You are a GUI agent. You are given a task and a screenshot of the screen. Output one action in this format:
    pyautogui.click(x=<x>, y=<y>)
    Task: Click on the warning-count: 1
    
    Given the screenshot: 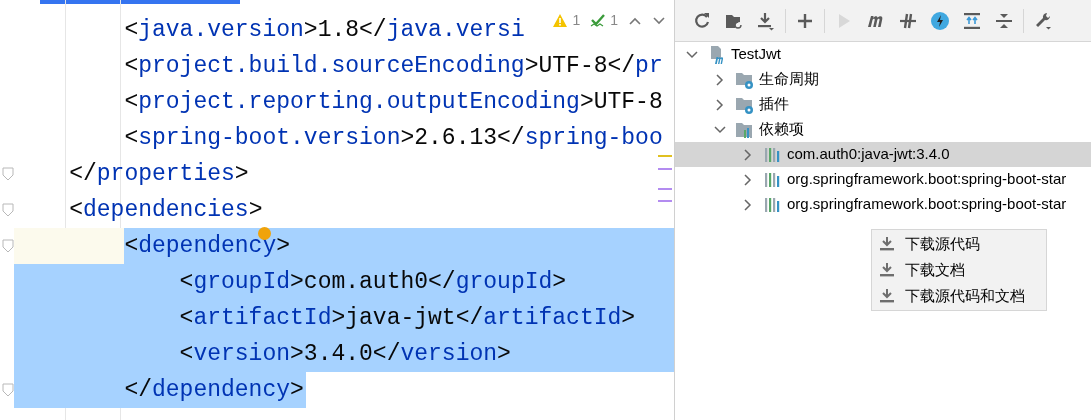 What is the action you would take?
    pyautogui.click(x=566, y=20)
    